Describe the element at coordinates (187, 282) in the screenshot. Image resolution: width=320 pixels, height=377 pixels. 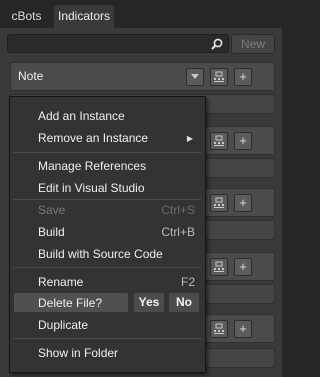
I see `rename-shortcut: F2` at that location.